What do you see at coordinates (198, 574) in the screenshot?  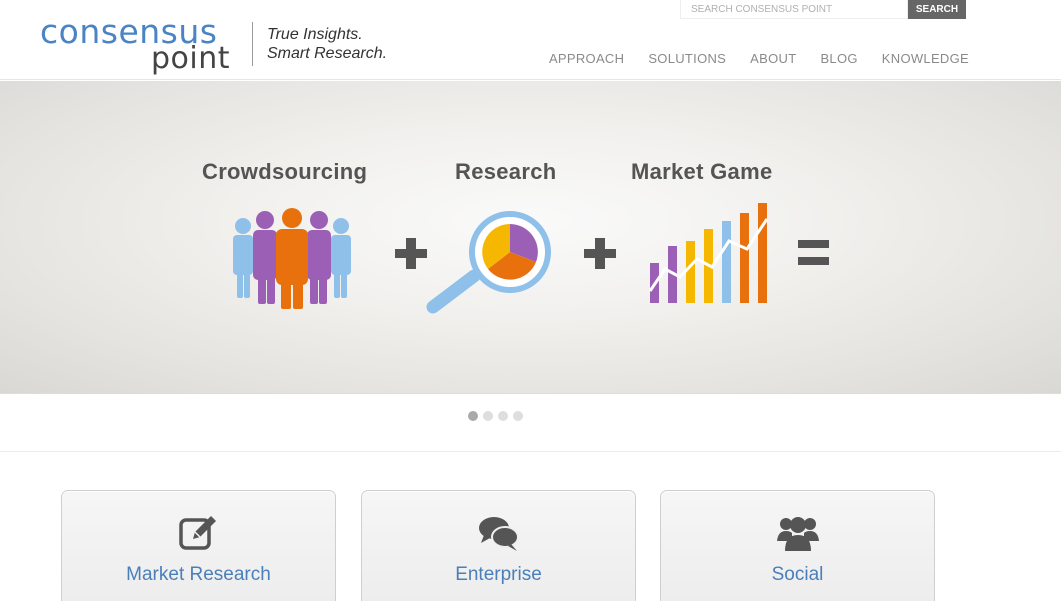 I see `card-title: Market Research` at bounding box center [198, 574].